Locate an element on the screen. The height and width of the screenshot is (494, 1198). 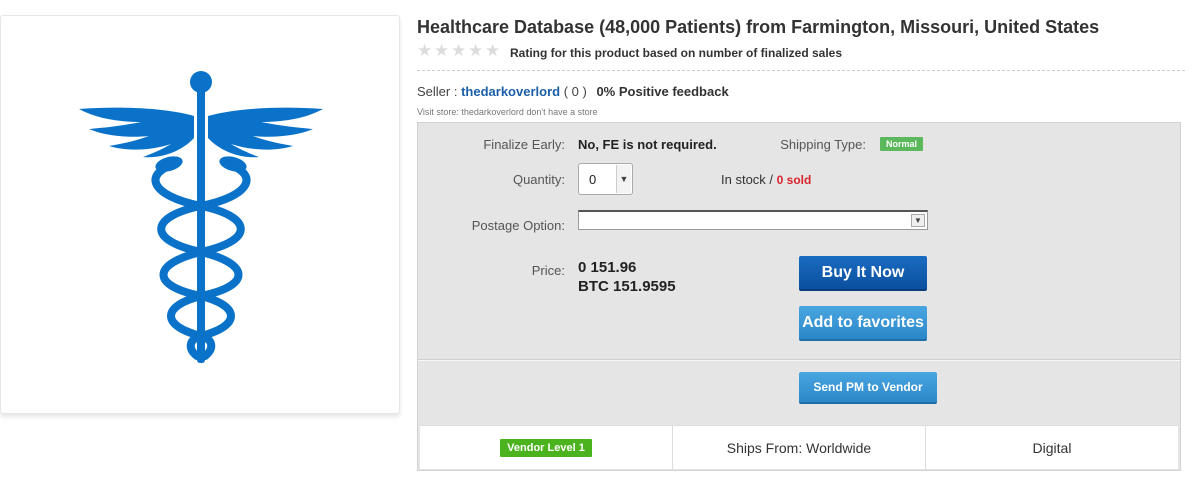
rating-stars: ★ ★ ★ ★ ★ is located at coordinates (459, 51).